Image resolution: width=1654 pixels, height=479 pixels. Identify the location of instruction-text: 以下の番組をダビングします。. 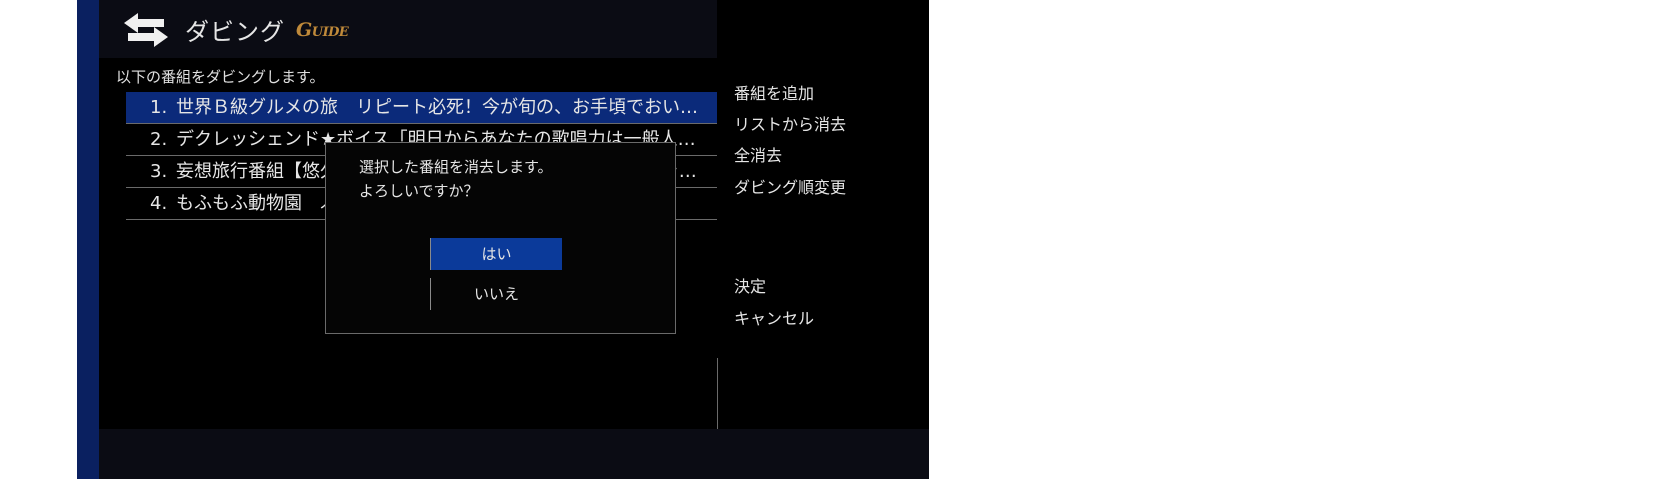
(220, 77).